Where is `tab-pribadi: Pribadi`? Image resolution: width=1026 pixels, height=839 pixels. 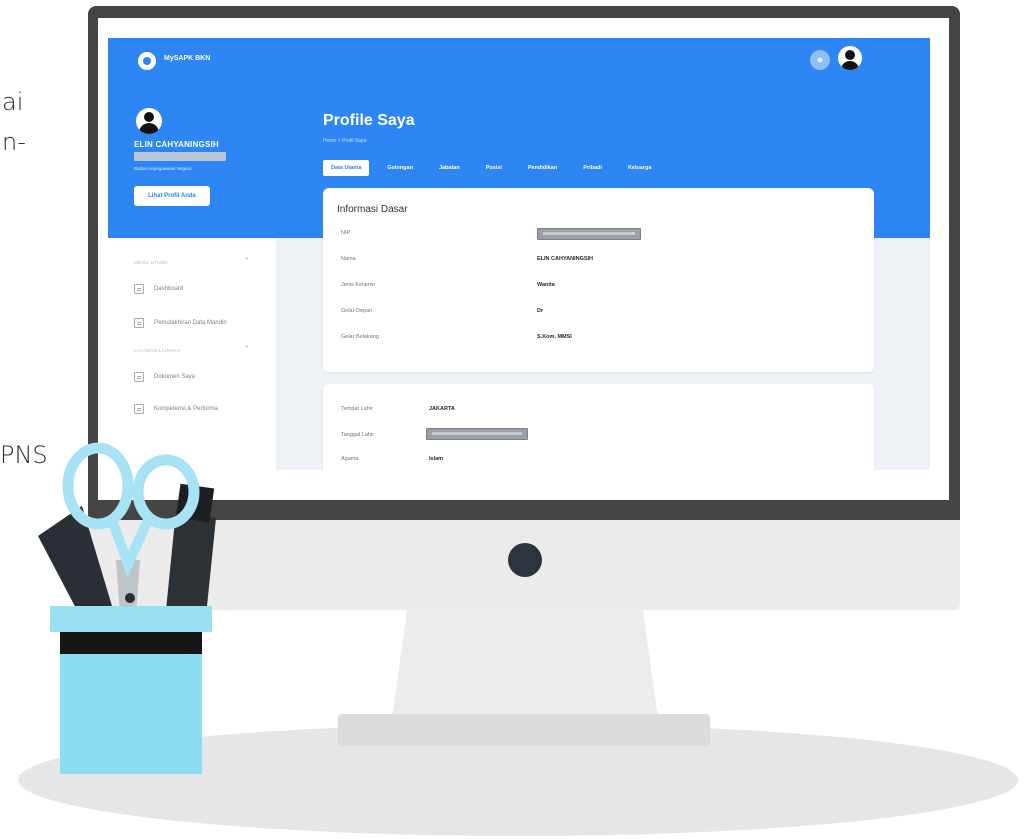
tab-pribadi: Pribadi is located at coordinates (592, 168).